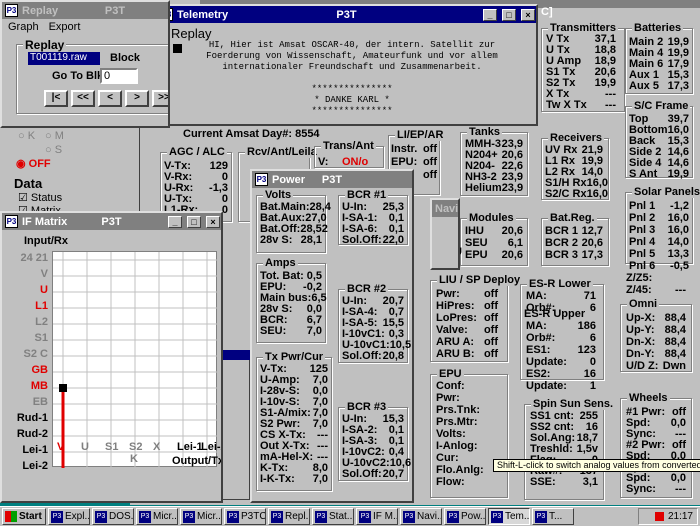  Describe the element at coordinates (640, 330) in the screenshot. I see `omni-label: Up-Y:` at that location.